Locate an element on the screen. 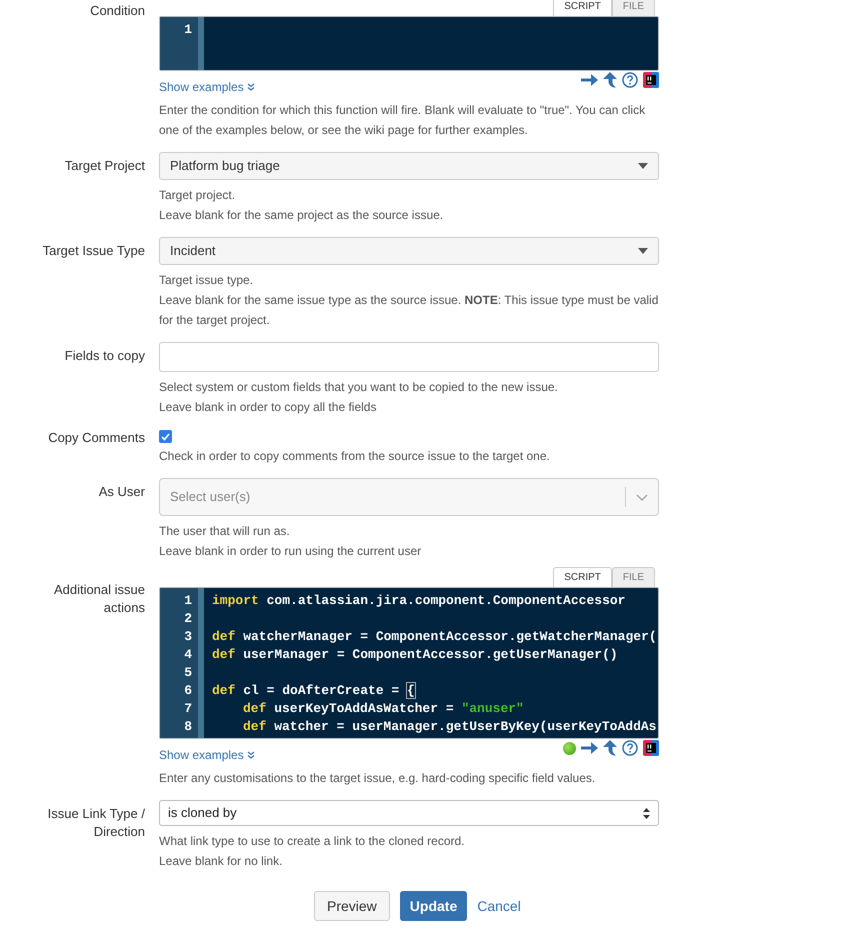 The image size is (842, 935). form-button: Update is located at coordinates (434, 906).